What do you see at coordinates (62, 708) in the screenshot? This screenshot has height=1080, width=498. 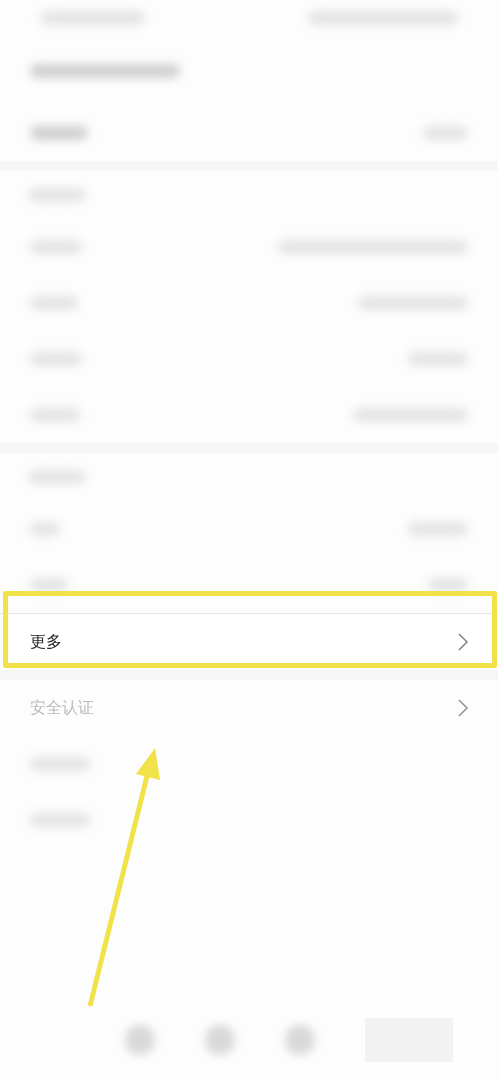 I see `row-label: 安全认证` at bounding box center [62, 708].